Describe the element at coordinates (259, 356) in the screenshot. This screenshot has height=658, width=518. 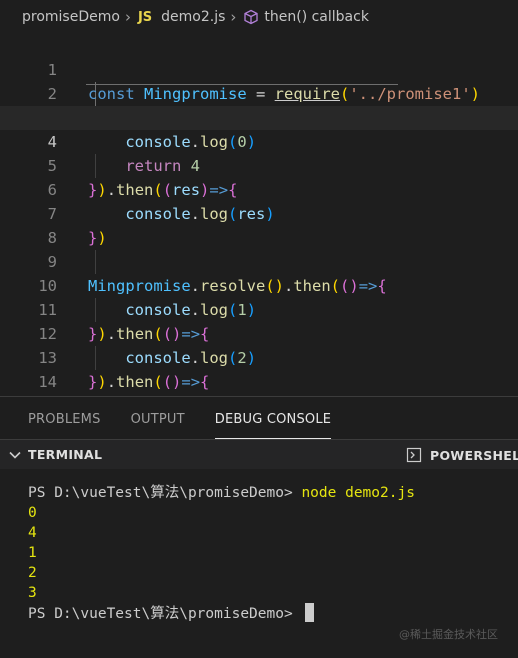
I see `code-line: 13 }).then(()=>{` at that location.